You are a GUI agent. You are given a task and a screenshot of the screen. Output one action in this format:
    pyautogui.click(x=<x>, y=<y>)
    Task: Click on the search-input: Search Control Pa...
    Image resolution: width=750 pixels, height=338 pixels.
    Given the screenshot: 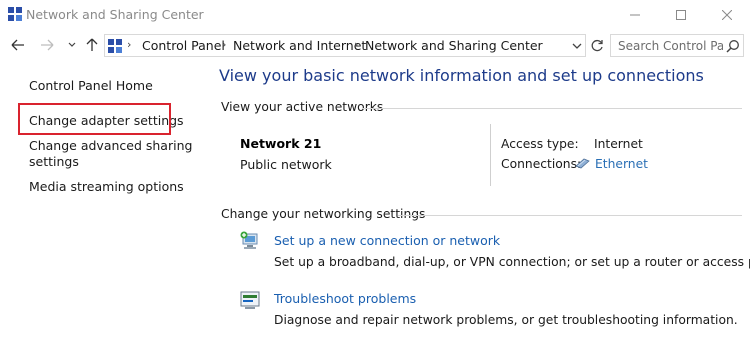 What is the action you would take?
    pyautogui.click(x=677, y=45)
    